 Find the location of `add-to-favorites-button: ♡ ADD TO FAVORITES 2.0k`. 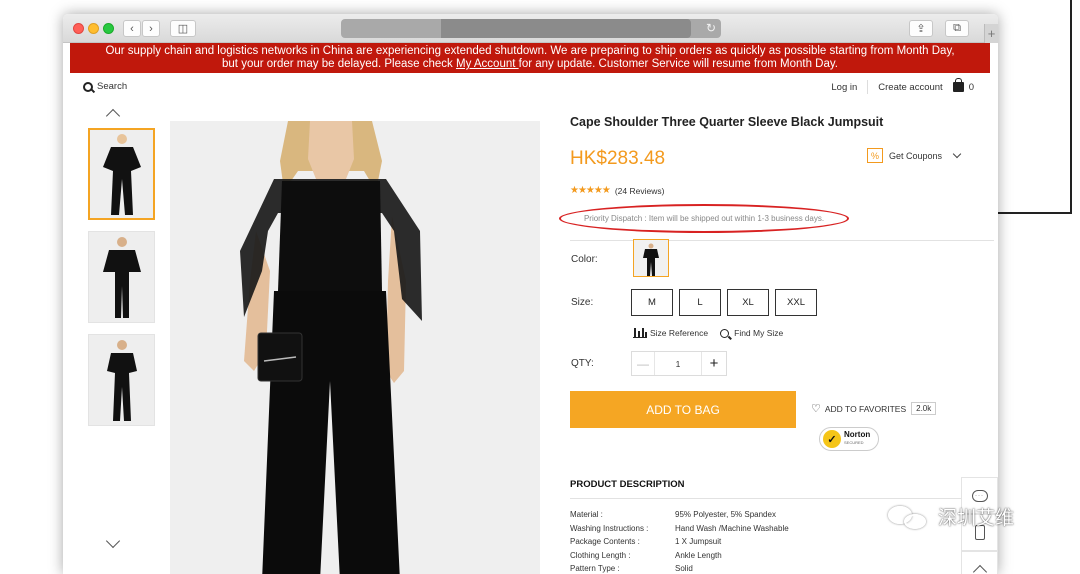

add-to-favorites-button: ♡ ADD TO FAVORITES 2.0k is located at coordinates (874, 408).